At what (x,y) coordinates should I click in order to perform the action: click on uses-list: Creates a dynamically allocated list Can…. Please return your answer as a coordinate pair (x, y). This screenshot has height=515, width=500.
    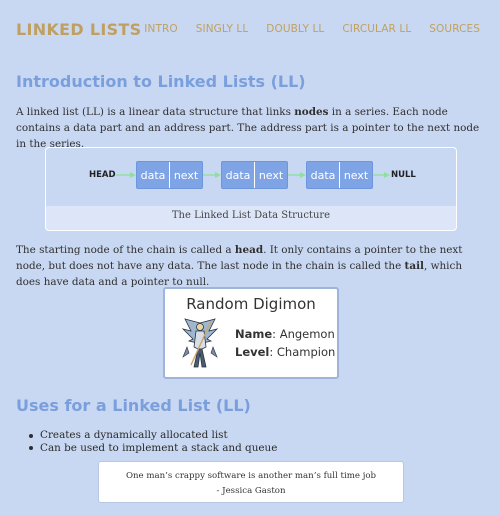
    Looking at the image, I should click on (151, 441).